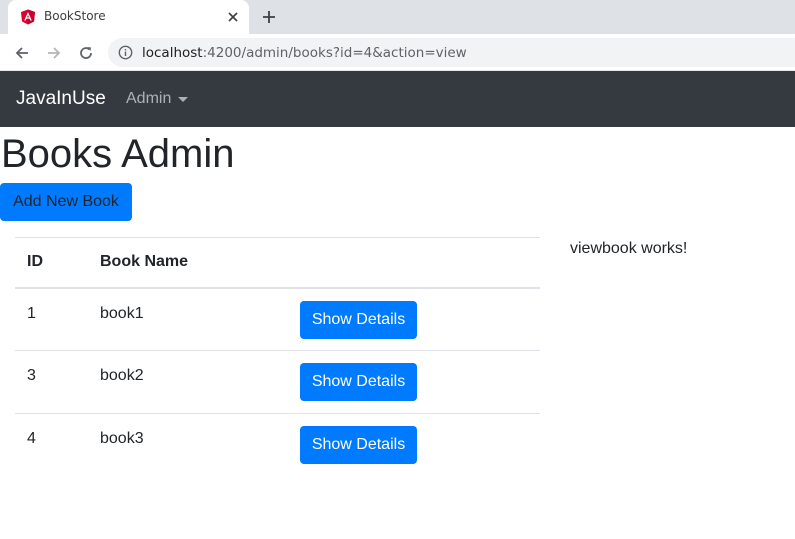 The width and height of the screenshot is (795, 539). Describe the element at coordinates (118, 154) in the screenshot. I see `page-title: Books Admin` at that location.